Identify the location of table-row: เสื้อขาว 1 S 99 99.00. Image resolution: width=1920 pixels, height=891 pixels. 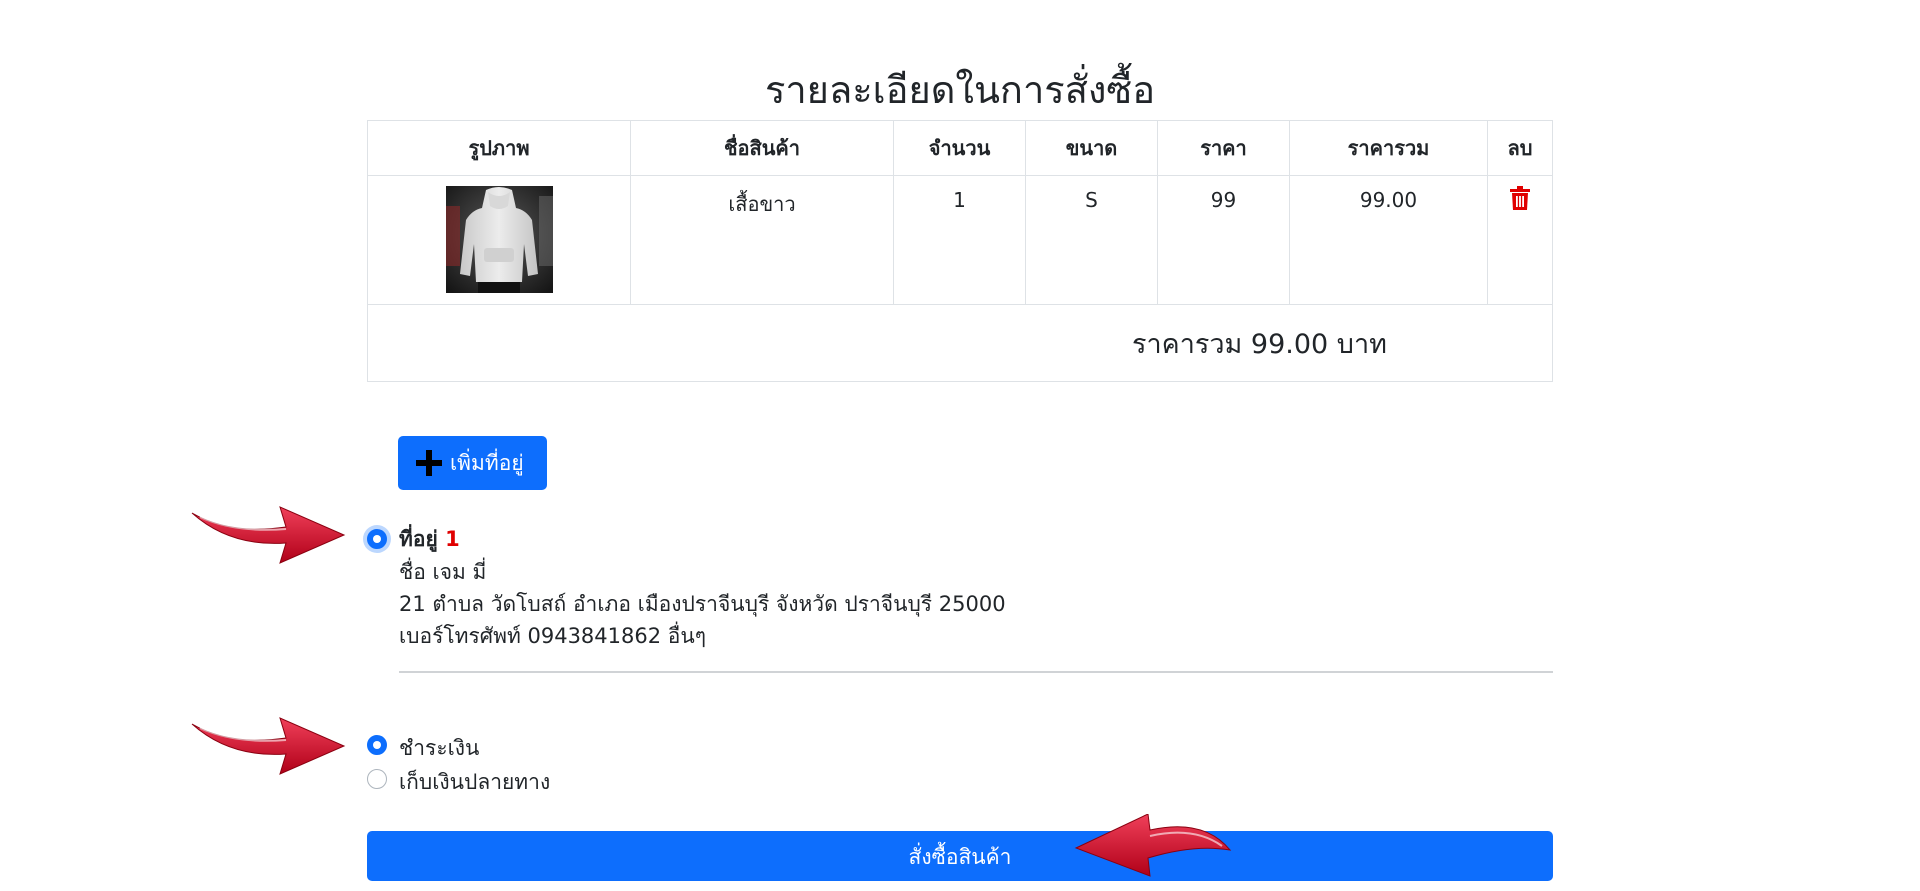
(960, 240).